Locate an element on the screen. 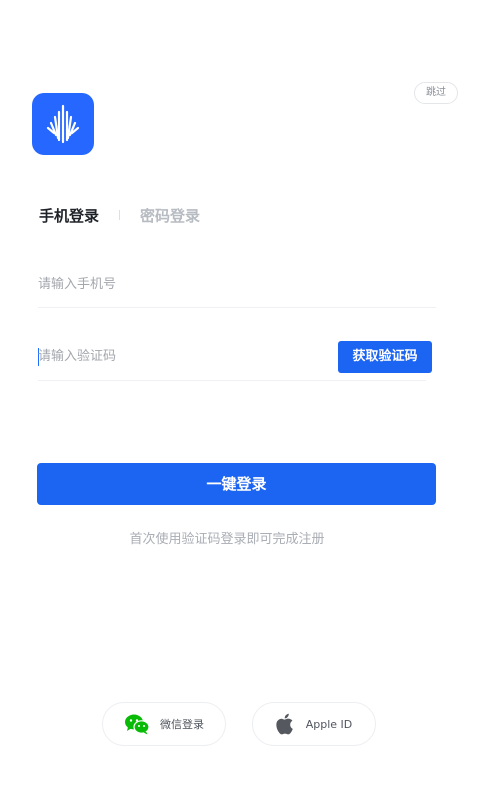 The image size is (480, 800). tab-divider is located at coordinates (120, 215).